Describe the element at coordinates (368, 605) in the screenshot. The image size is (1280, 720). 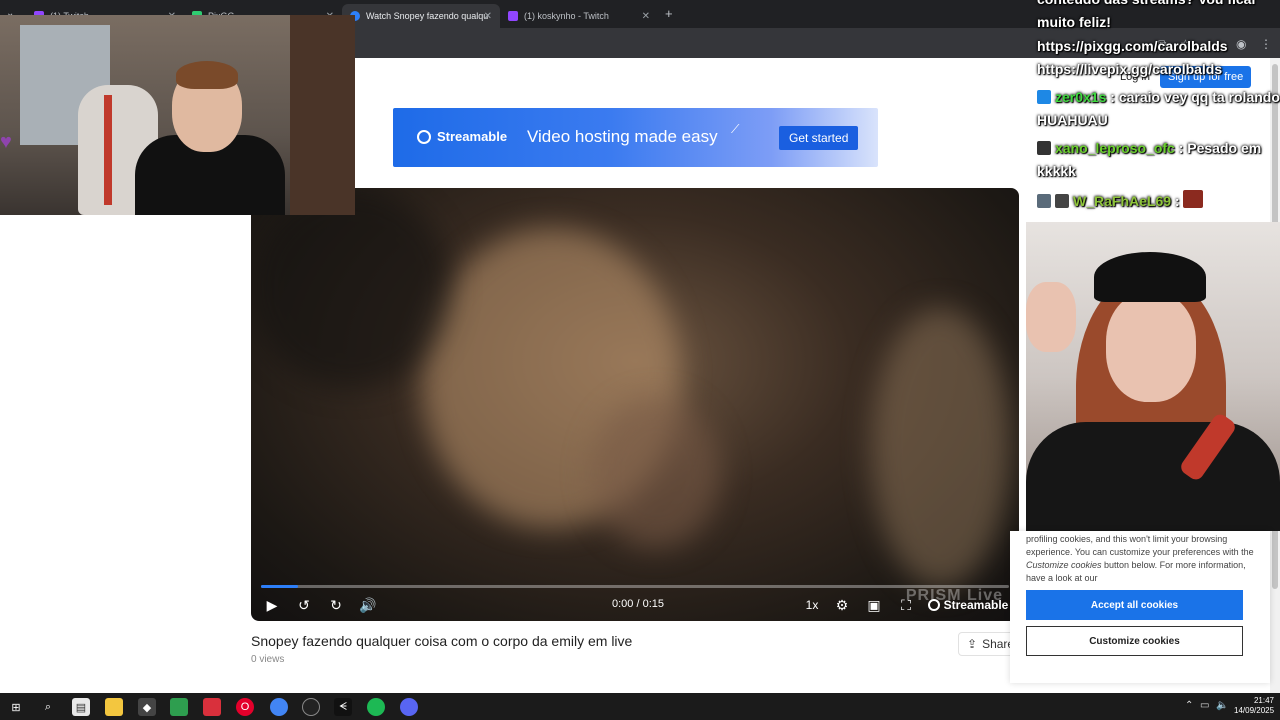
I see `volume-icon: 🔊` at that location.